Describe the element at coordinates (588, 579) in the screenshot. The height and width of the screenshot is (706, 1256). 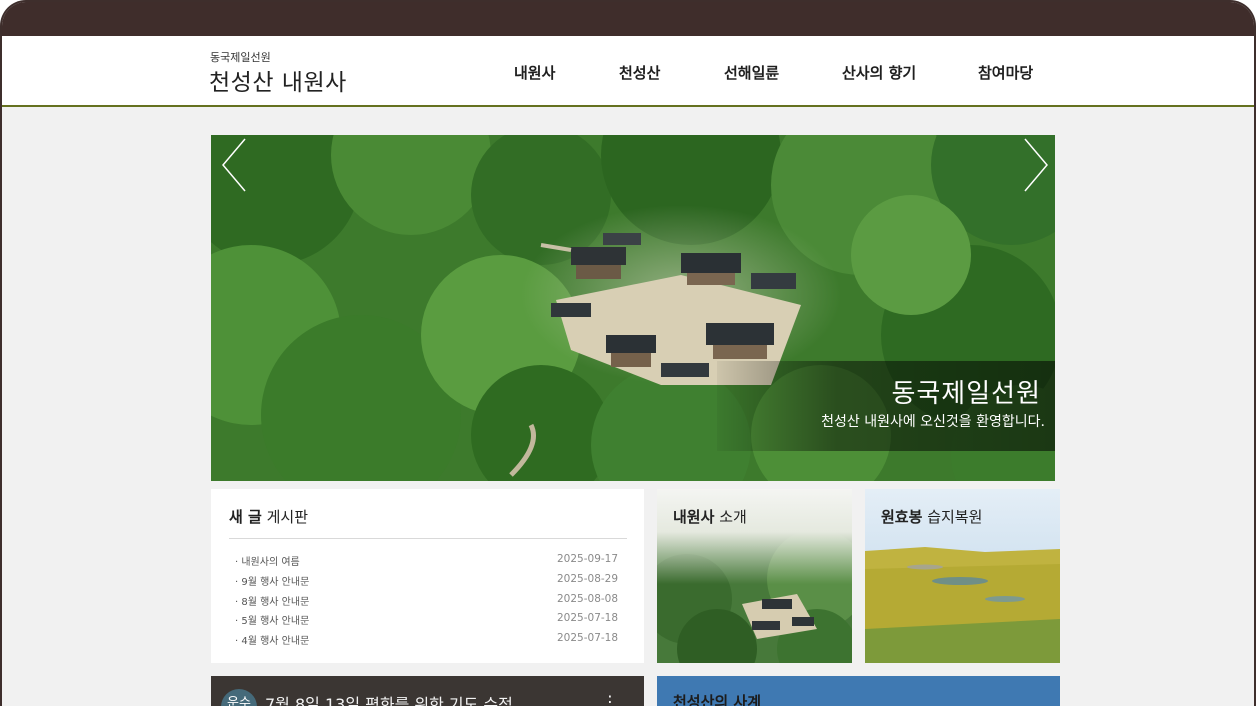
I see `post-date: 2025-08-29` at that location.